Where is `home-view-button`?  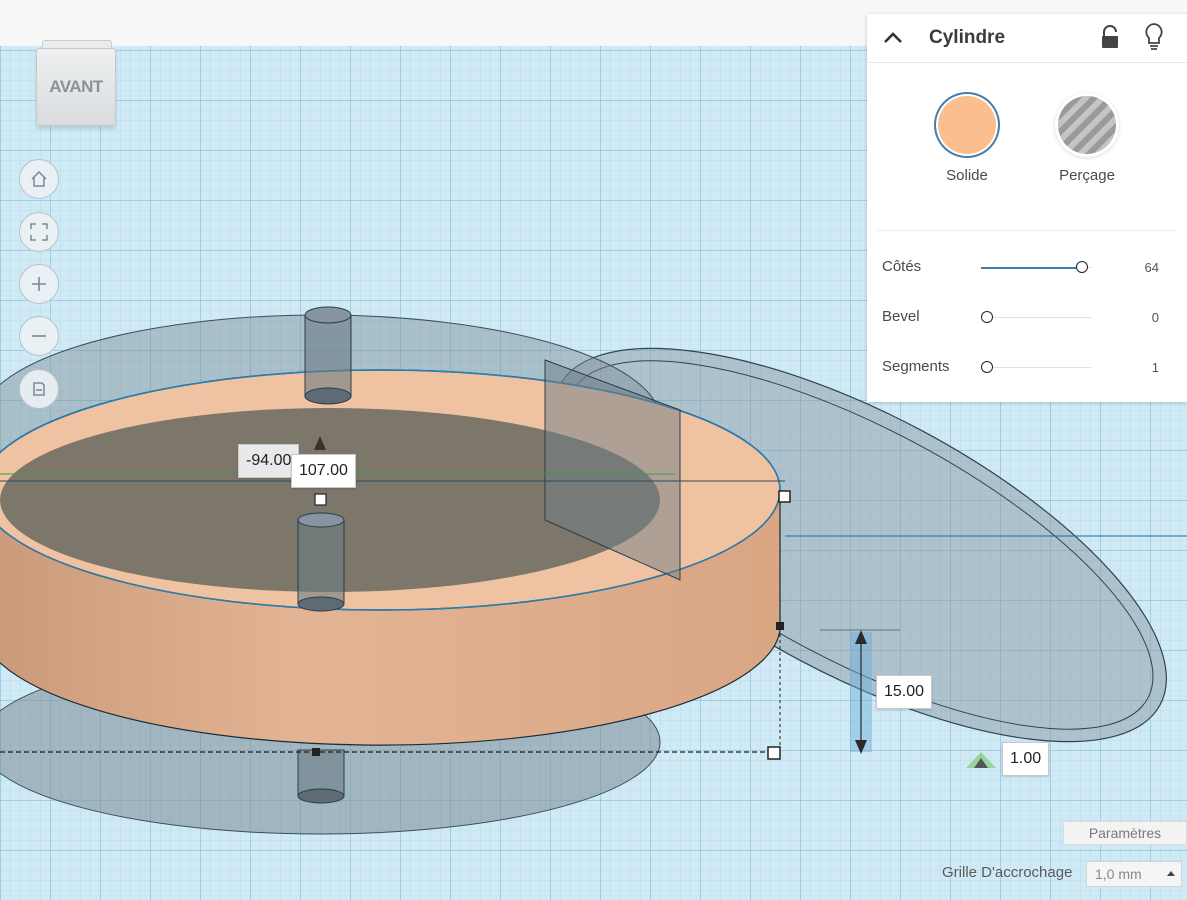 home-view-button is located at coordinates (39, 179).